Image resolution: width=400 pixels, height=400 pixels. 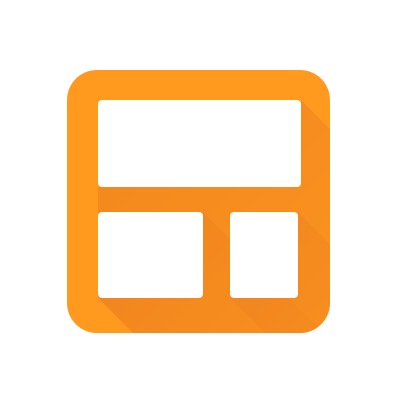 What do you see at coordinates (150, 255) in the screenshot?
I see `bottom-left-panel` at bounding box center [150, 255].